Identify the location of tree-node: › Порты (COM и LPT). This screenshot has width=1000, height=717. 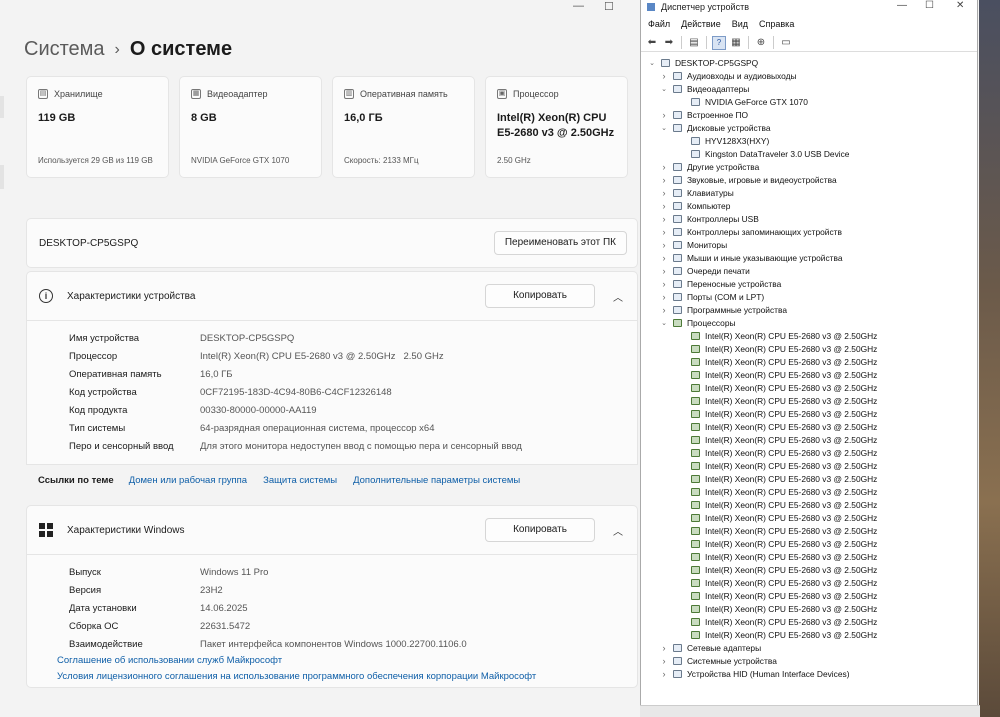
(809, 296).